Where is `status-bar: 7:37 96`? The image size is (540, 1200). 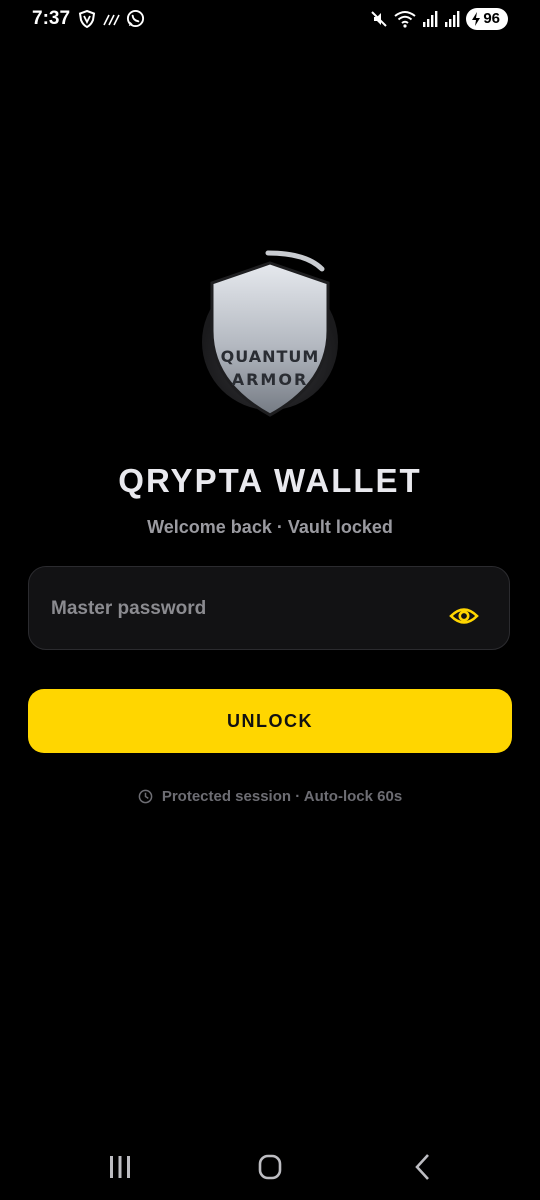
status-bar: 7:37 96 is located at coordinates (270, 20).